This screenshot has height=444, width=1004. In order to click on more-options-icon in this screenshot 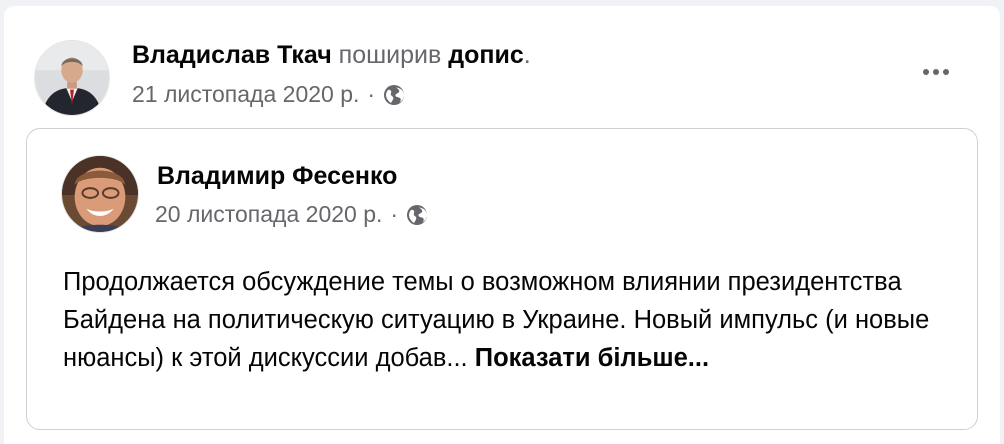, I will do `click(936, 72)`.